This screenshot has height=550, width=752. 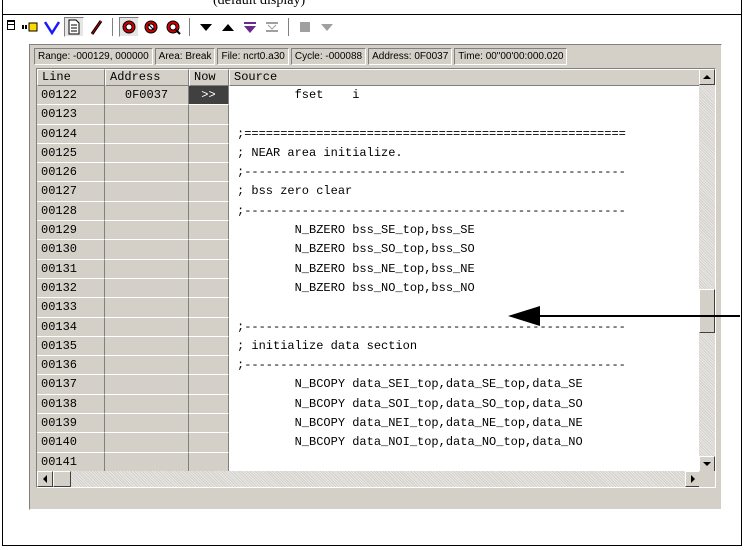 I want to click on line-cell: 00128, so click(x=71, y=211).